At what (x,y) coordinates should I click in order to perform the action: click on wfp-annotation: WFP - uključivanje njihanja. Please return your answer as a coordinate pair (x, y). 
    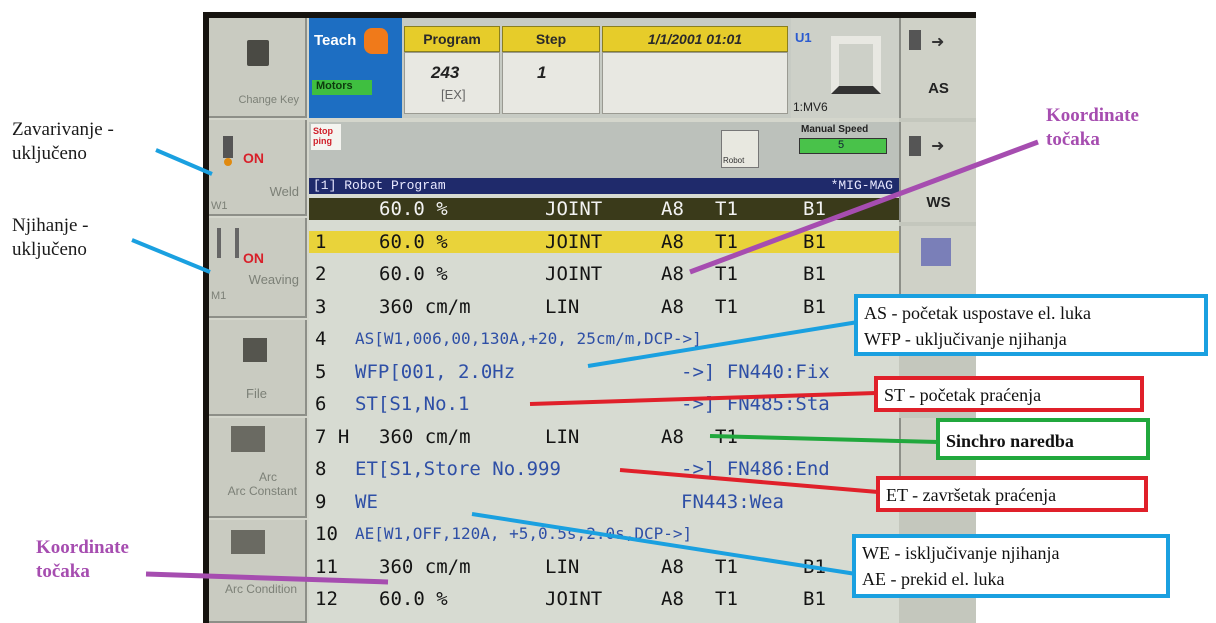
    Looking at the image, I should click on (965, 339).